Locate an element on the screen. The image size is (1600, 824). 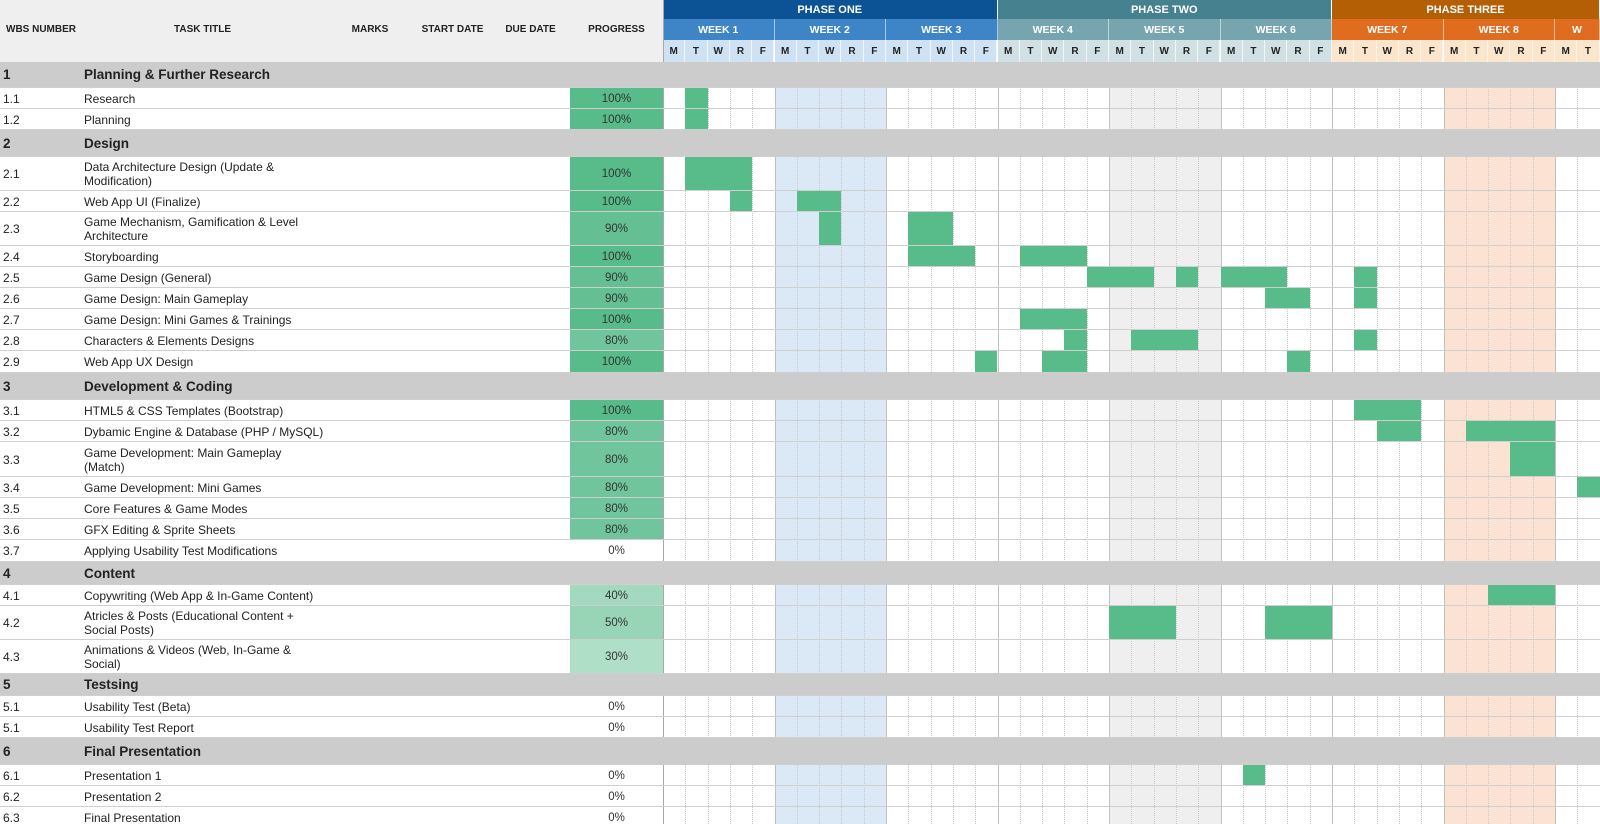
task-row: 2.5 Game Design (General) 90% is located at coordinates (800, 277).